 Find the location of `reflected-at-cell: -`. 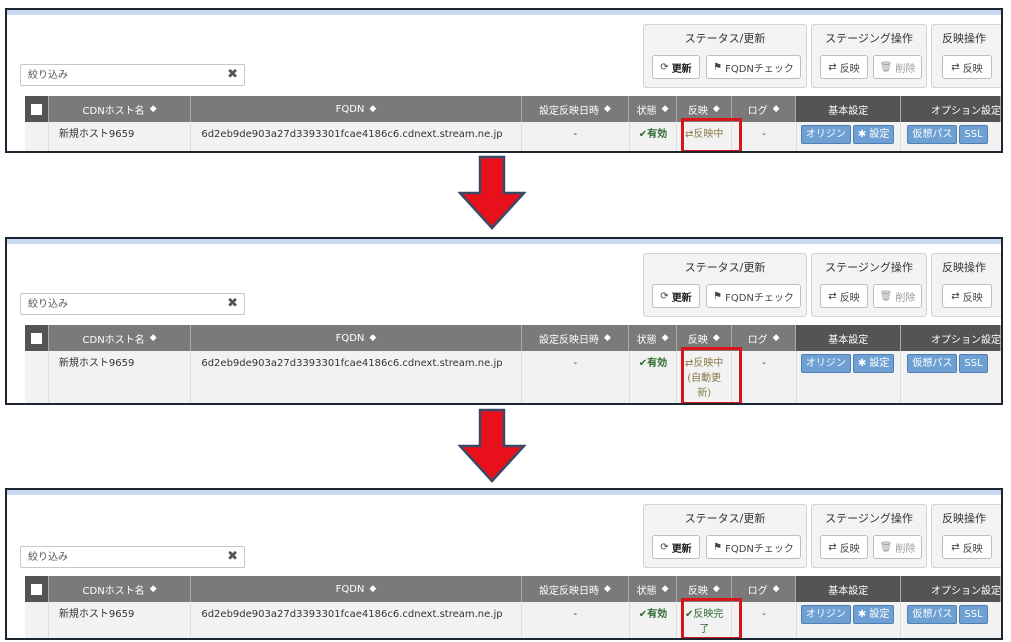

reflected-at-cell: - is located at coordinates (576, 136).